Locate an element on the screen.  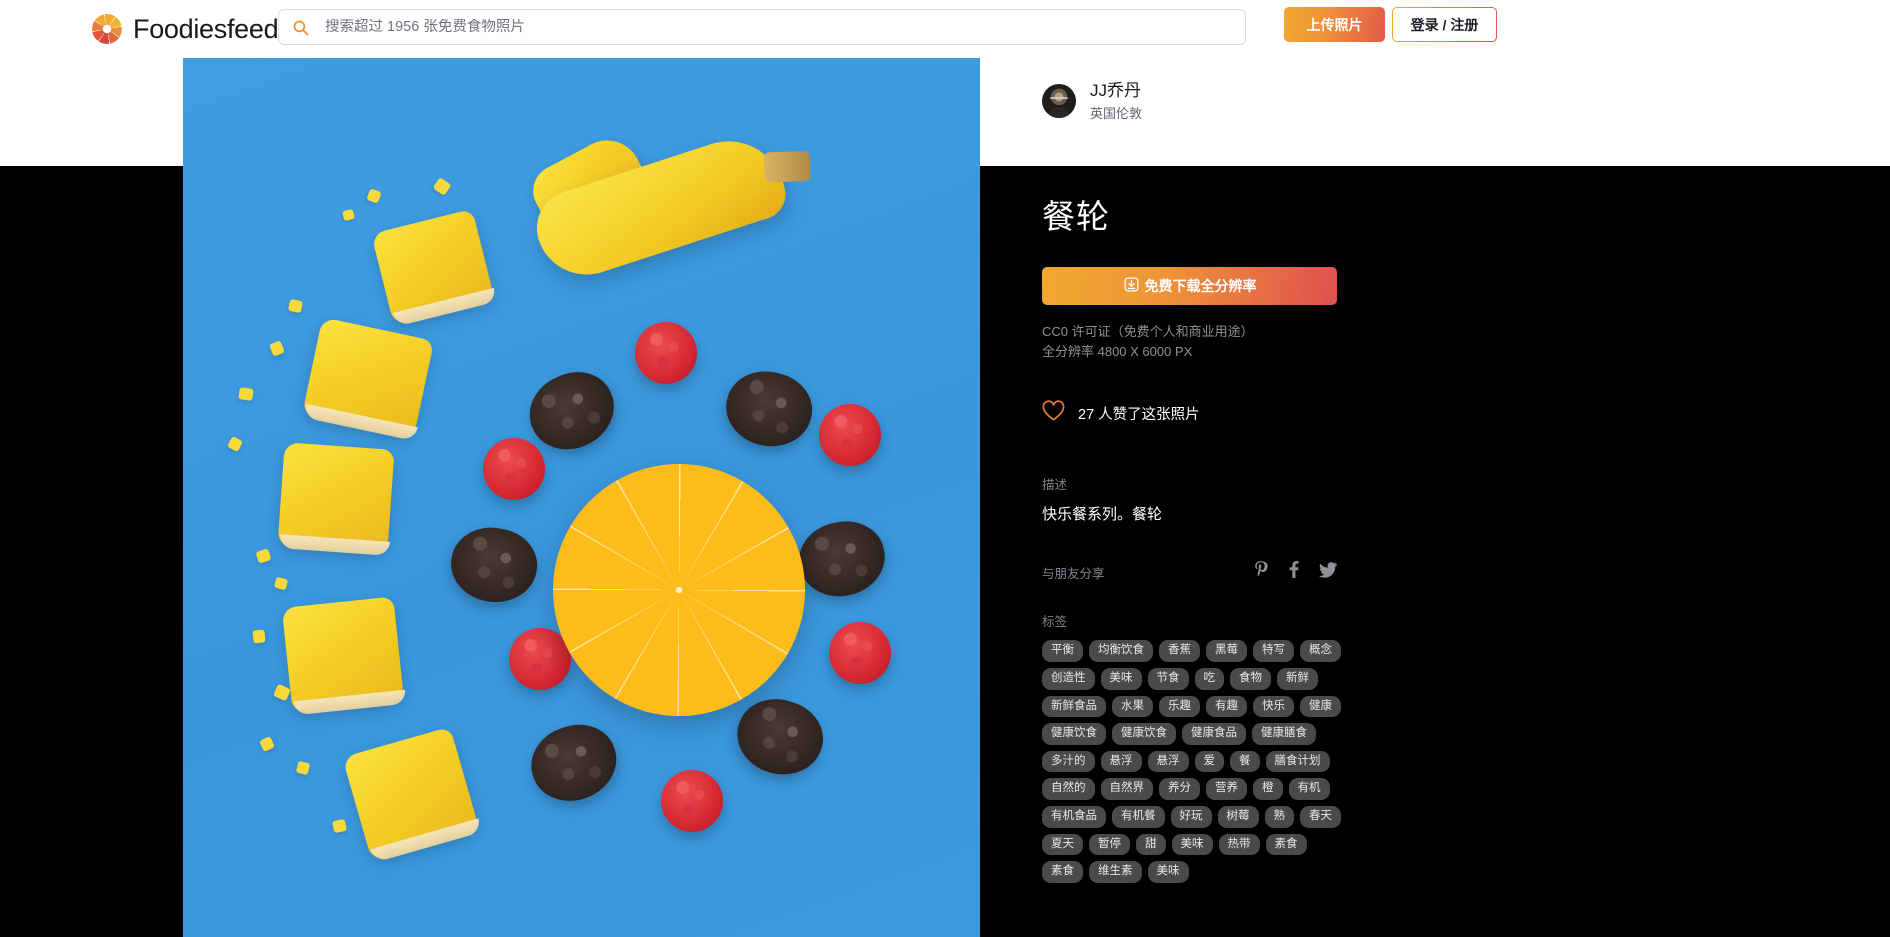
description-text: 快乐餐系列。餐轮 is located at coordinates (1102, 515).